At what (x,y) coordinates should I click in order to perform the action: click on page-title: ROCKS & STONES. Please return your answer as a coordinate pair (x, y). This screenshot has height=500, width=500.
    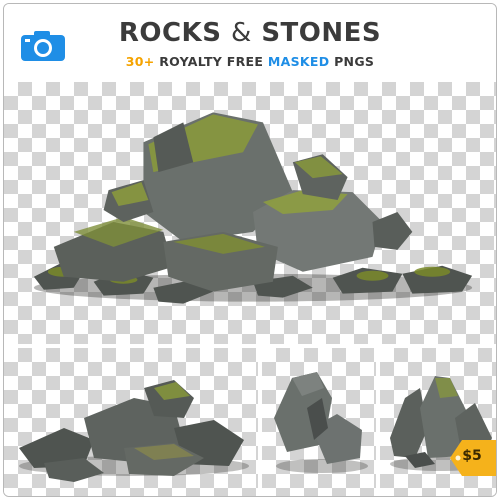
    Looking at the image, I should click on (250, 33).